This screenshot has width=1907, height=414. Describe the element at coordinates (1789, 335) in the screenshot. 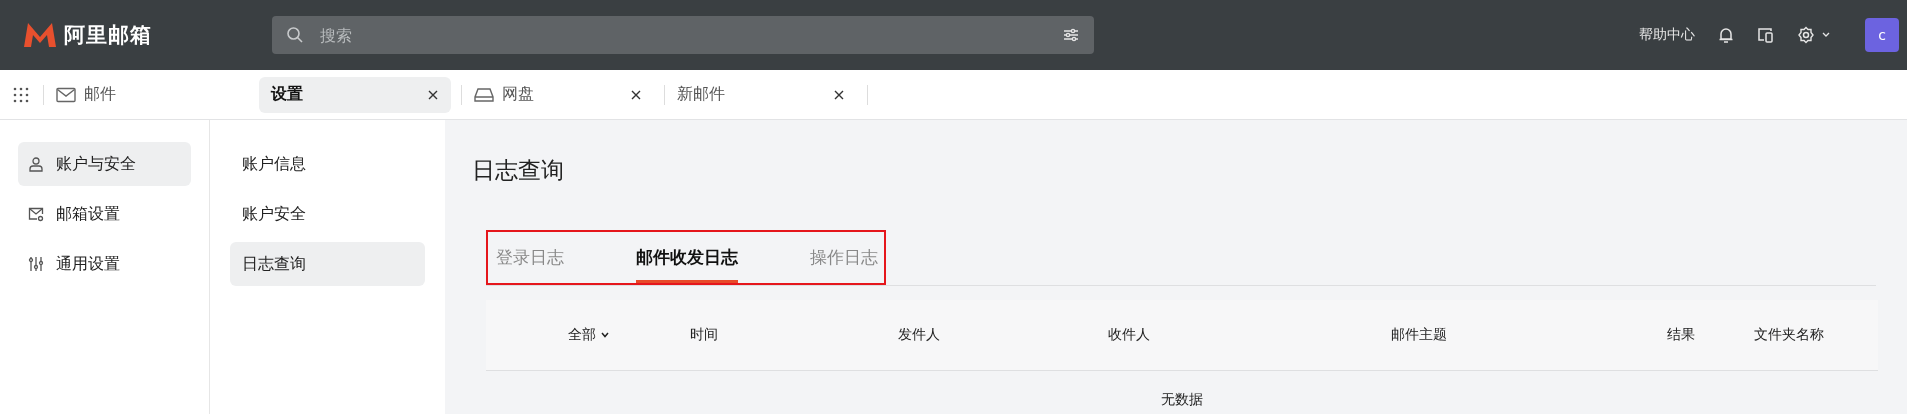

I see `column-header: 文件夹名称` at that location.